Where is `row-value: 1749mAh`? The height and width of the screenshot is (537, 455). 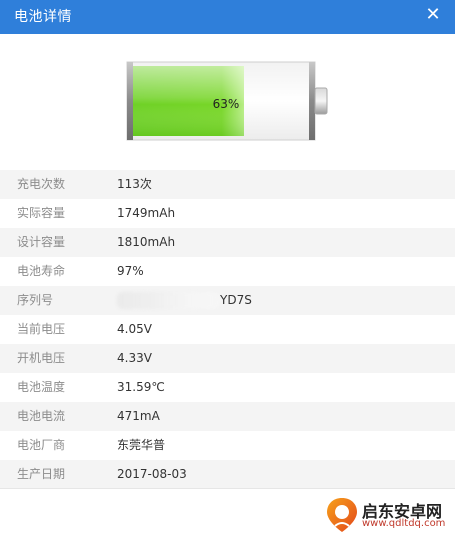
row-value: 1749mAh is located at coordinates (146, 213).